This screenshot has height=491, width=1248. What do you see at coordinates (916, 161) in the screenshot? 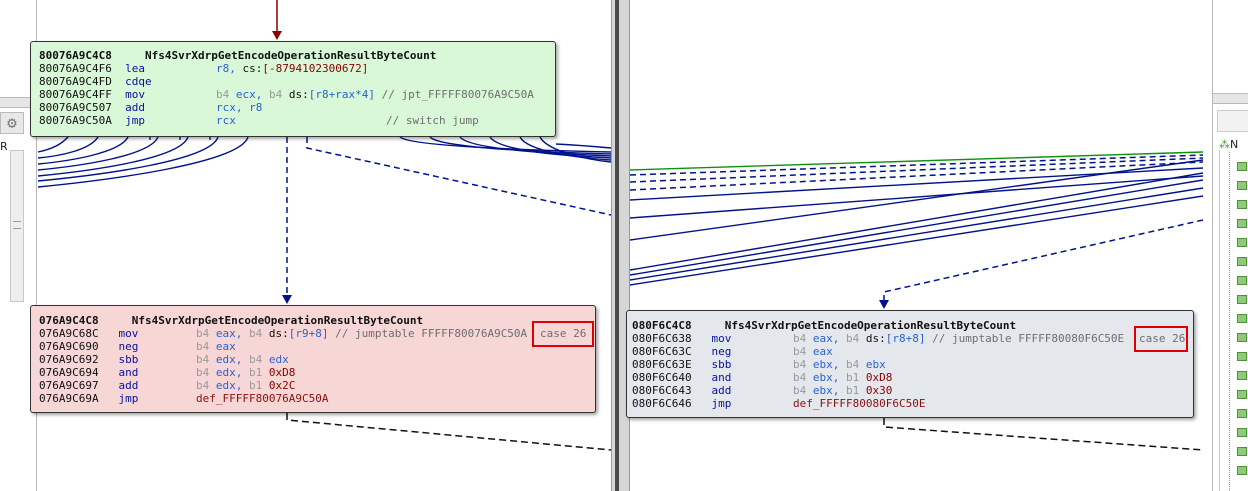
I see `right-graph-green-edge` at bounding box center [916, 161].